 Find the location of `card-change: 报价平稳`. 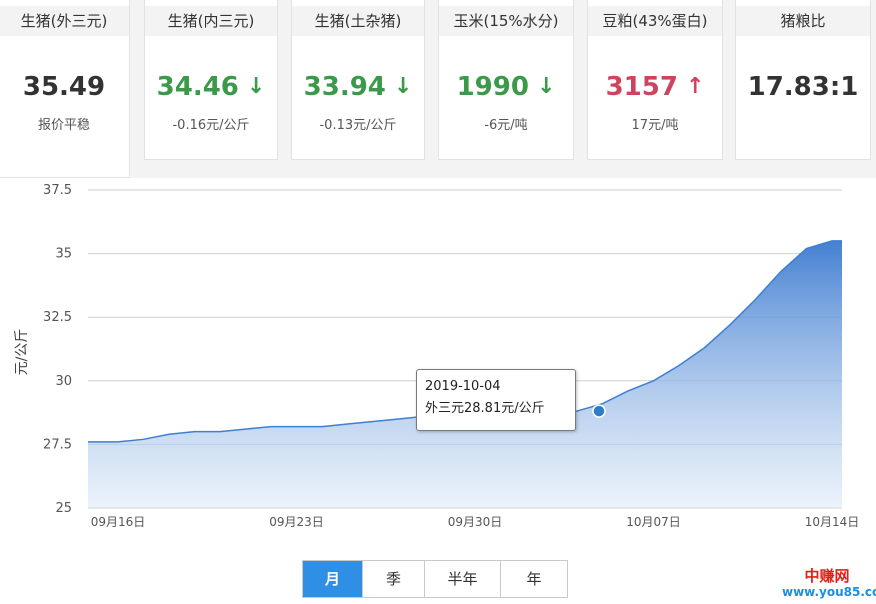

card-change: 报价平稳 is located at coordinates (63, 125).